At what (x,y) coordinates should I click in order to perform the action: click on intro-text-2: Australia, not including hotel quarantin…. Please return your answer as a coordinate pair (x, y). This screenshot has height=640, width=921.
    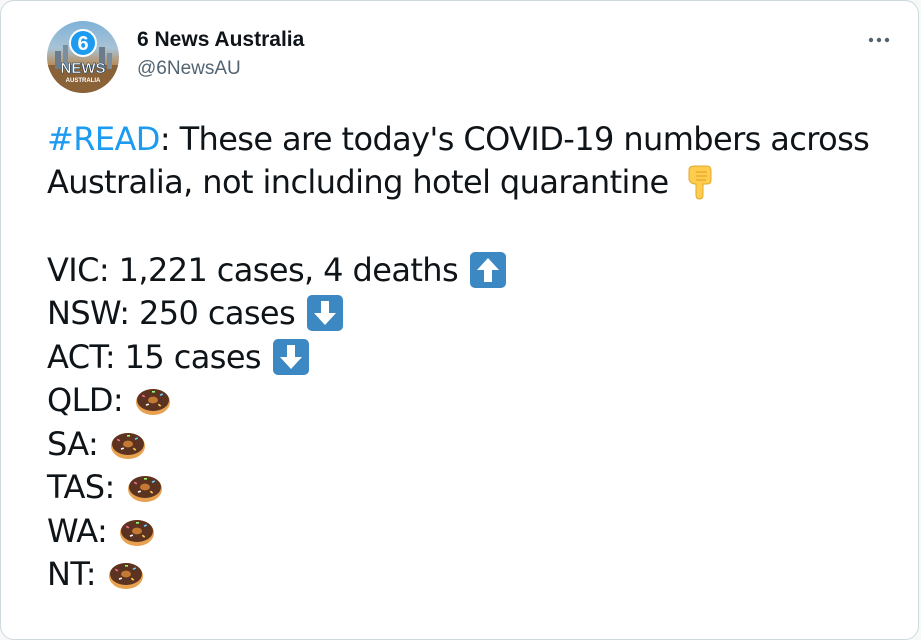
    Looking at the image, I should click on (358, 182).